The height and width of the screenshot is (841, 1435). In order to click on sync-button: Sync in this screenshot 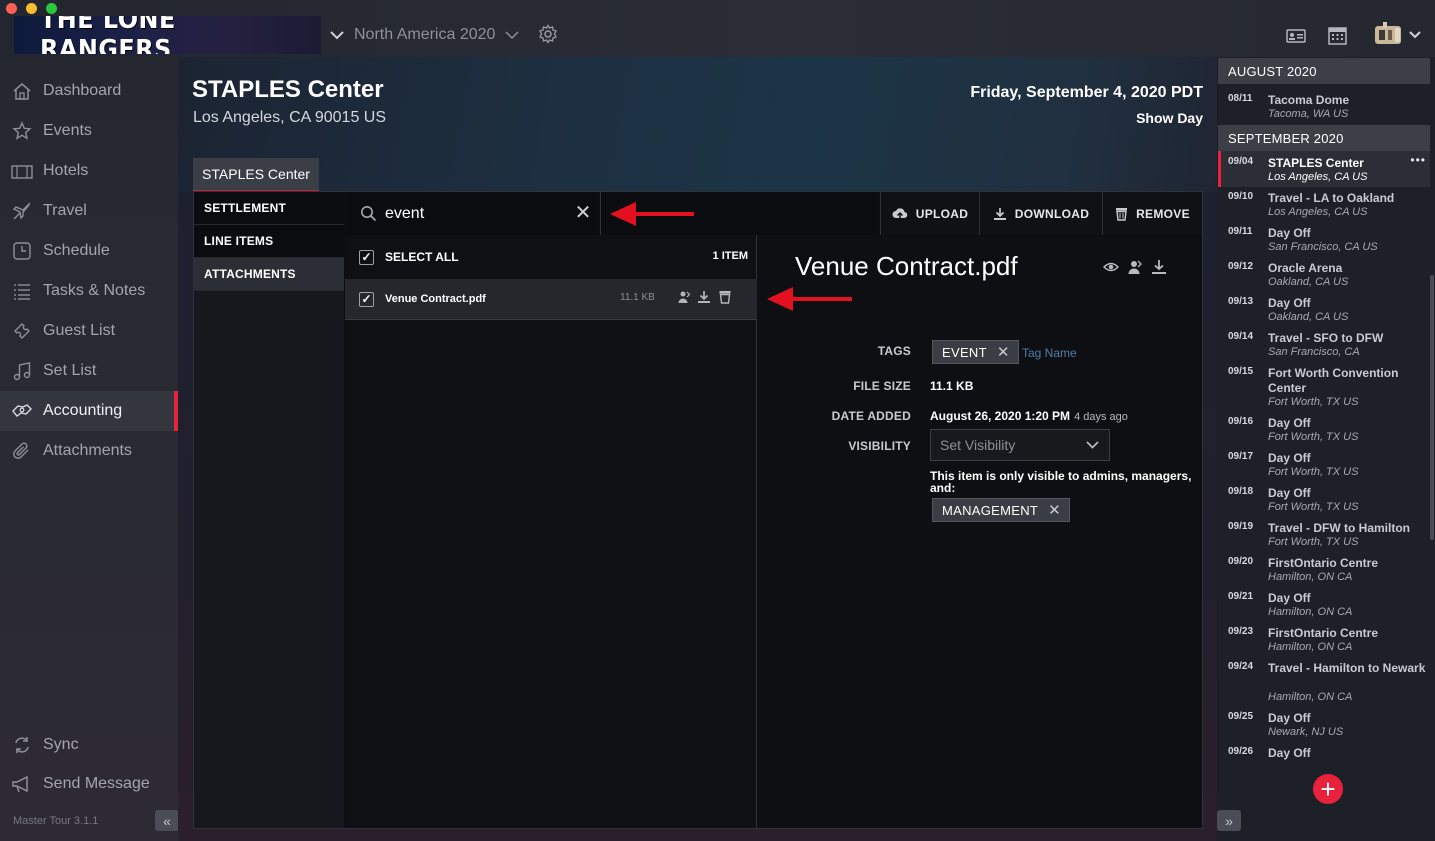, I will do `click(89, 745)`.